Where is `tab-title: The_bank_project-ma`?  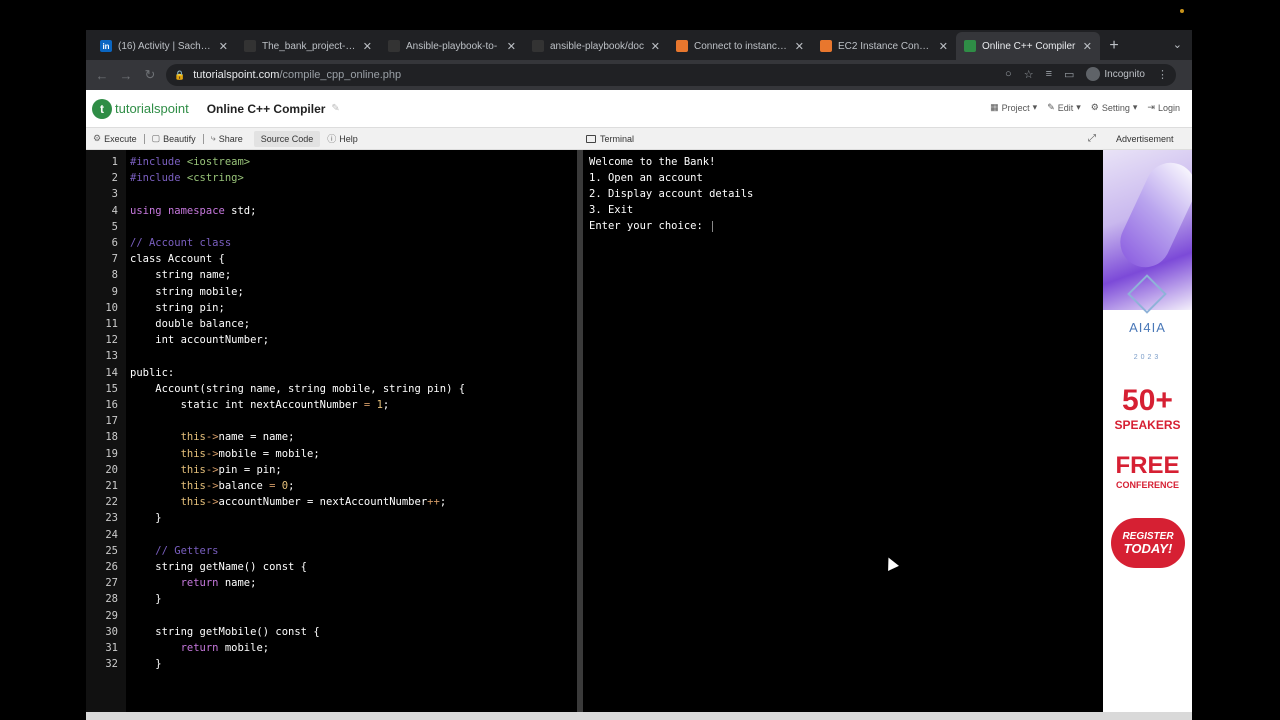 tab-title: The_bank_project-ma is located at coordinates (309, 46).